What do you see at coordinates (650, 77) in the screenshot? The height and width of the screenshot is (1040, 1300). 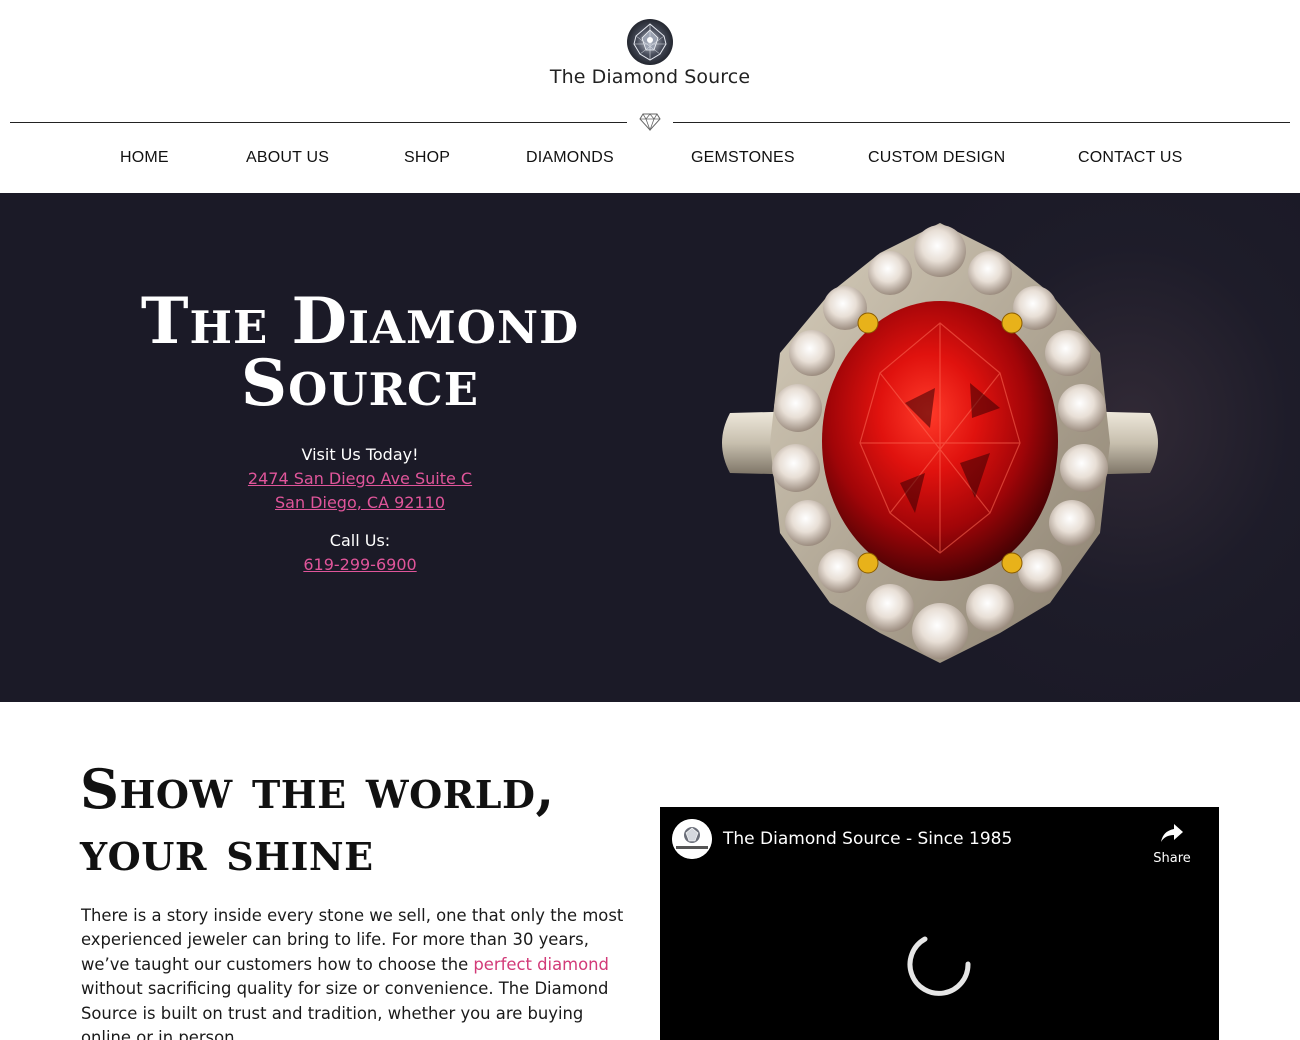 I see `logo-text: The Diamond Source` at bounding box center [650, 77].